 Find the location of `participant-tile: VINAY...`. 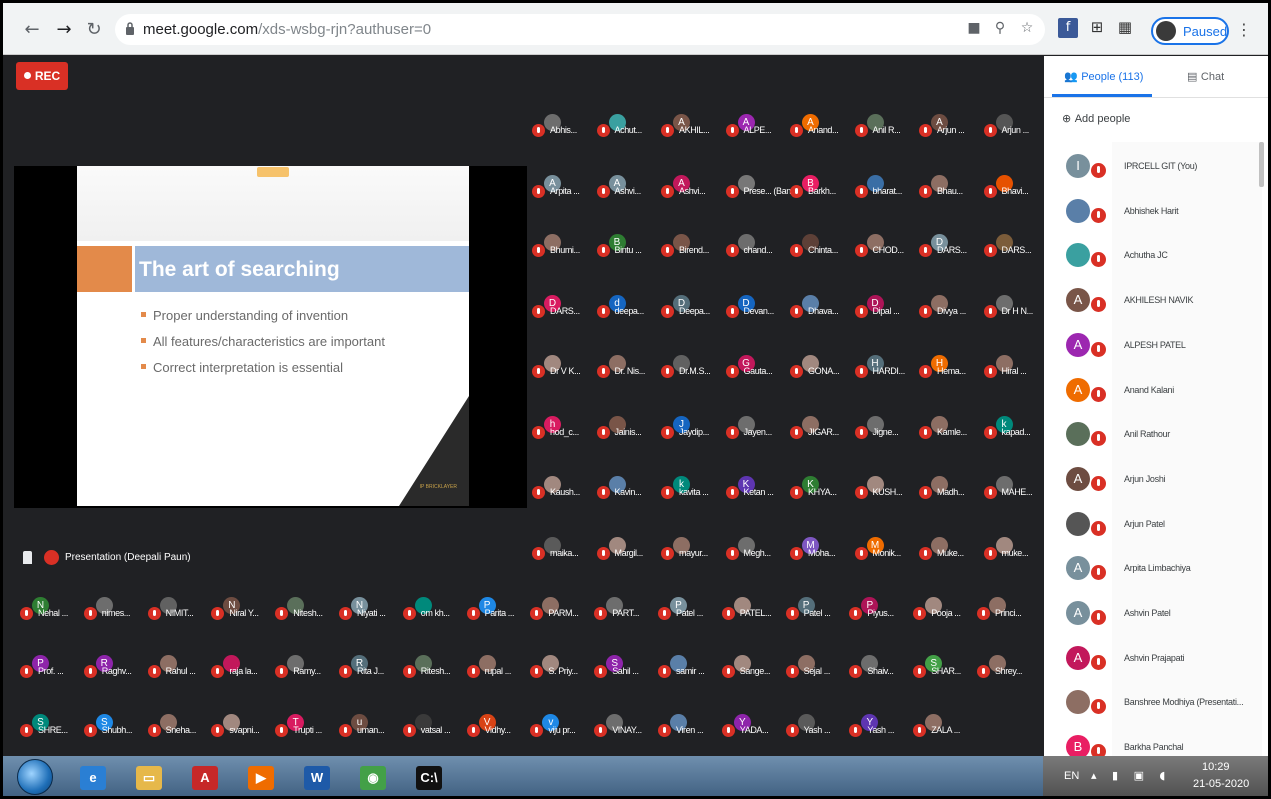

participant-tile: VINAY... is located at coordinates (624, 726).